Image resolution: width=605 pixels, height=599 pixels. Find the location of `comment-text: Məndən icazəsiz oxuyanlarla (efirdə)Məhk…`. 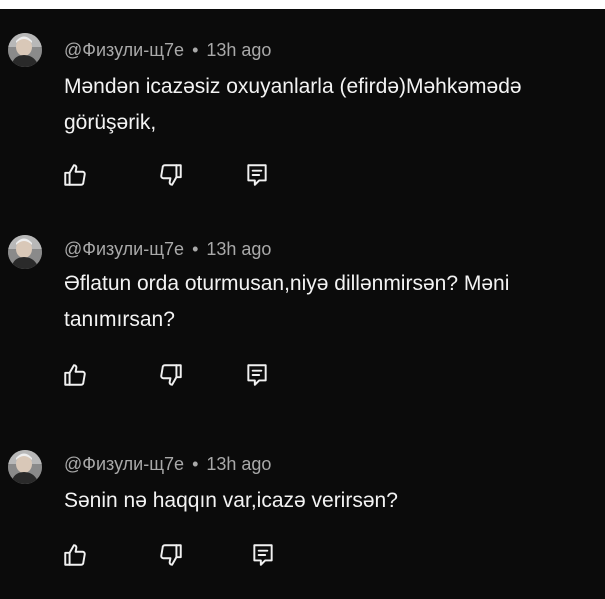

comment-text: Məndən icazəsiz oxuyanlarla (efirdə)Məhk… is located at coordinates (334, 105).